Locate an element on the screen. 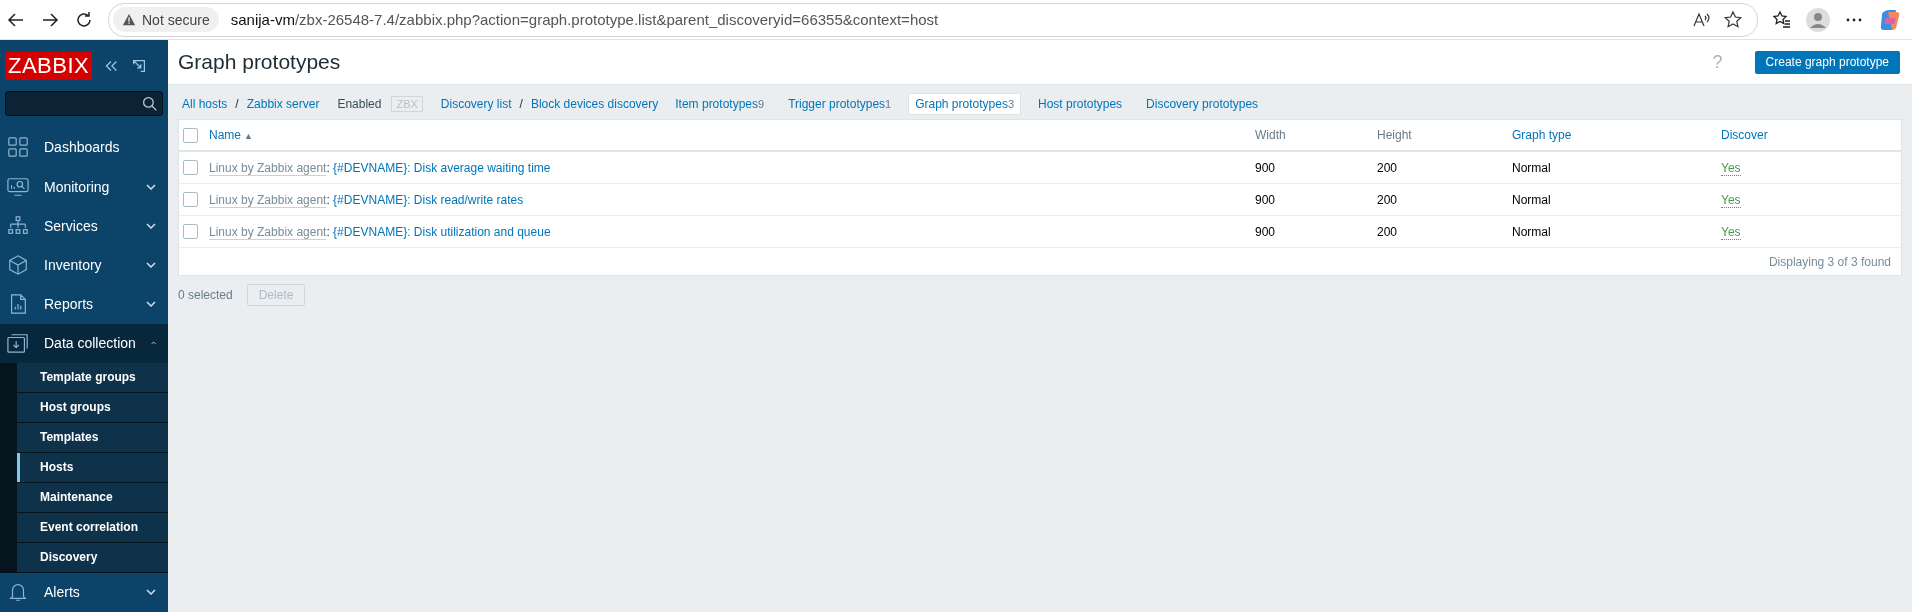 The image size is (1912, 612). reload-icon is located at coordinates (84, 19).